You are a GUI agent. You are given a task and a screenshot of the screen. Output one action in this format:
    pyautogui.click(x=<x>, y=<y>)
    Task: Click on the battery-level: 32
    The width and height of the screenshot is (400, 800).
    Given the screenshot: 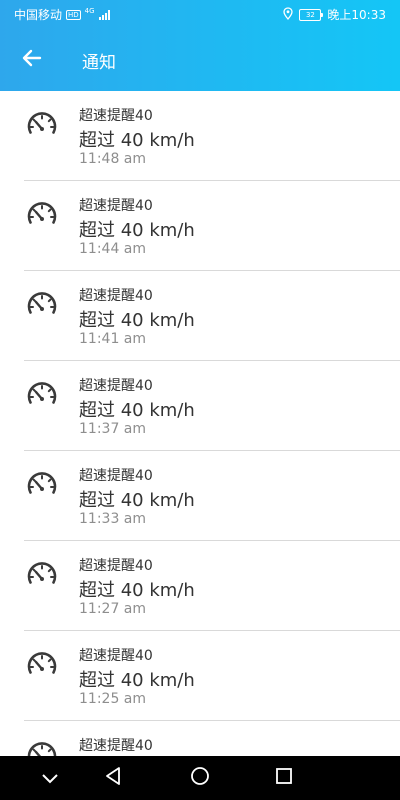 What is the action you would take?
    pyautogui.click(x=310, y=14)
    